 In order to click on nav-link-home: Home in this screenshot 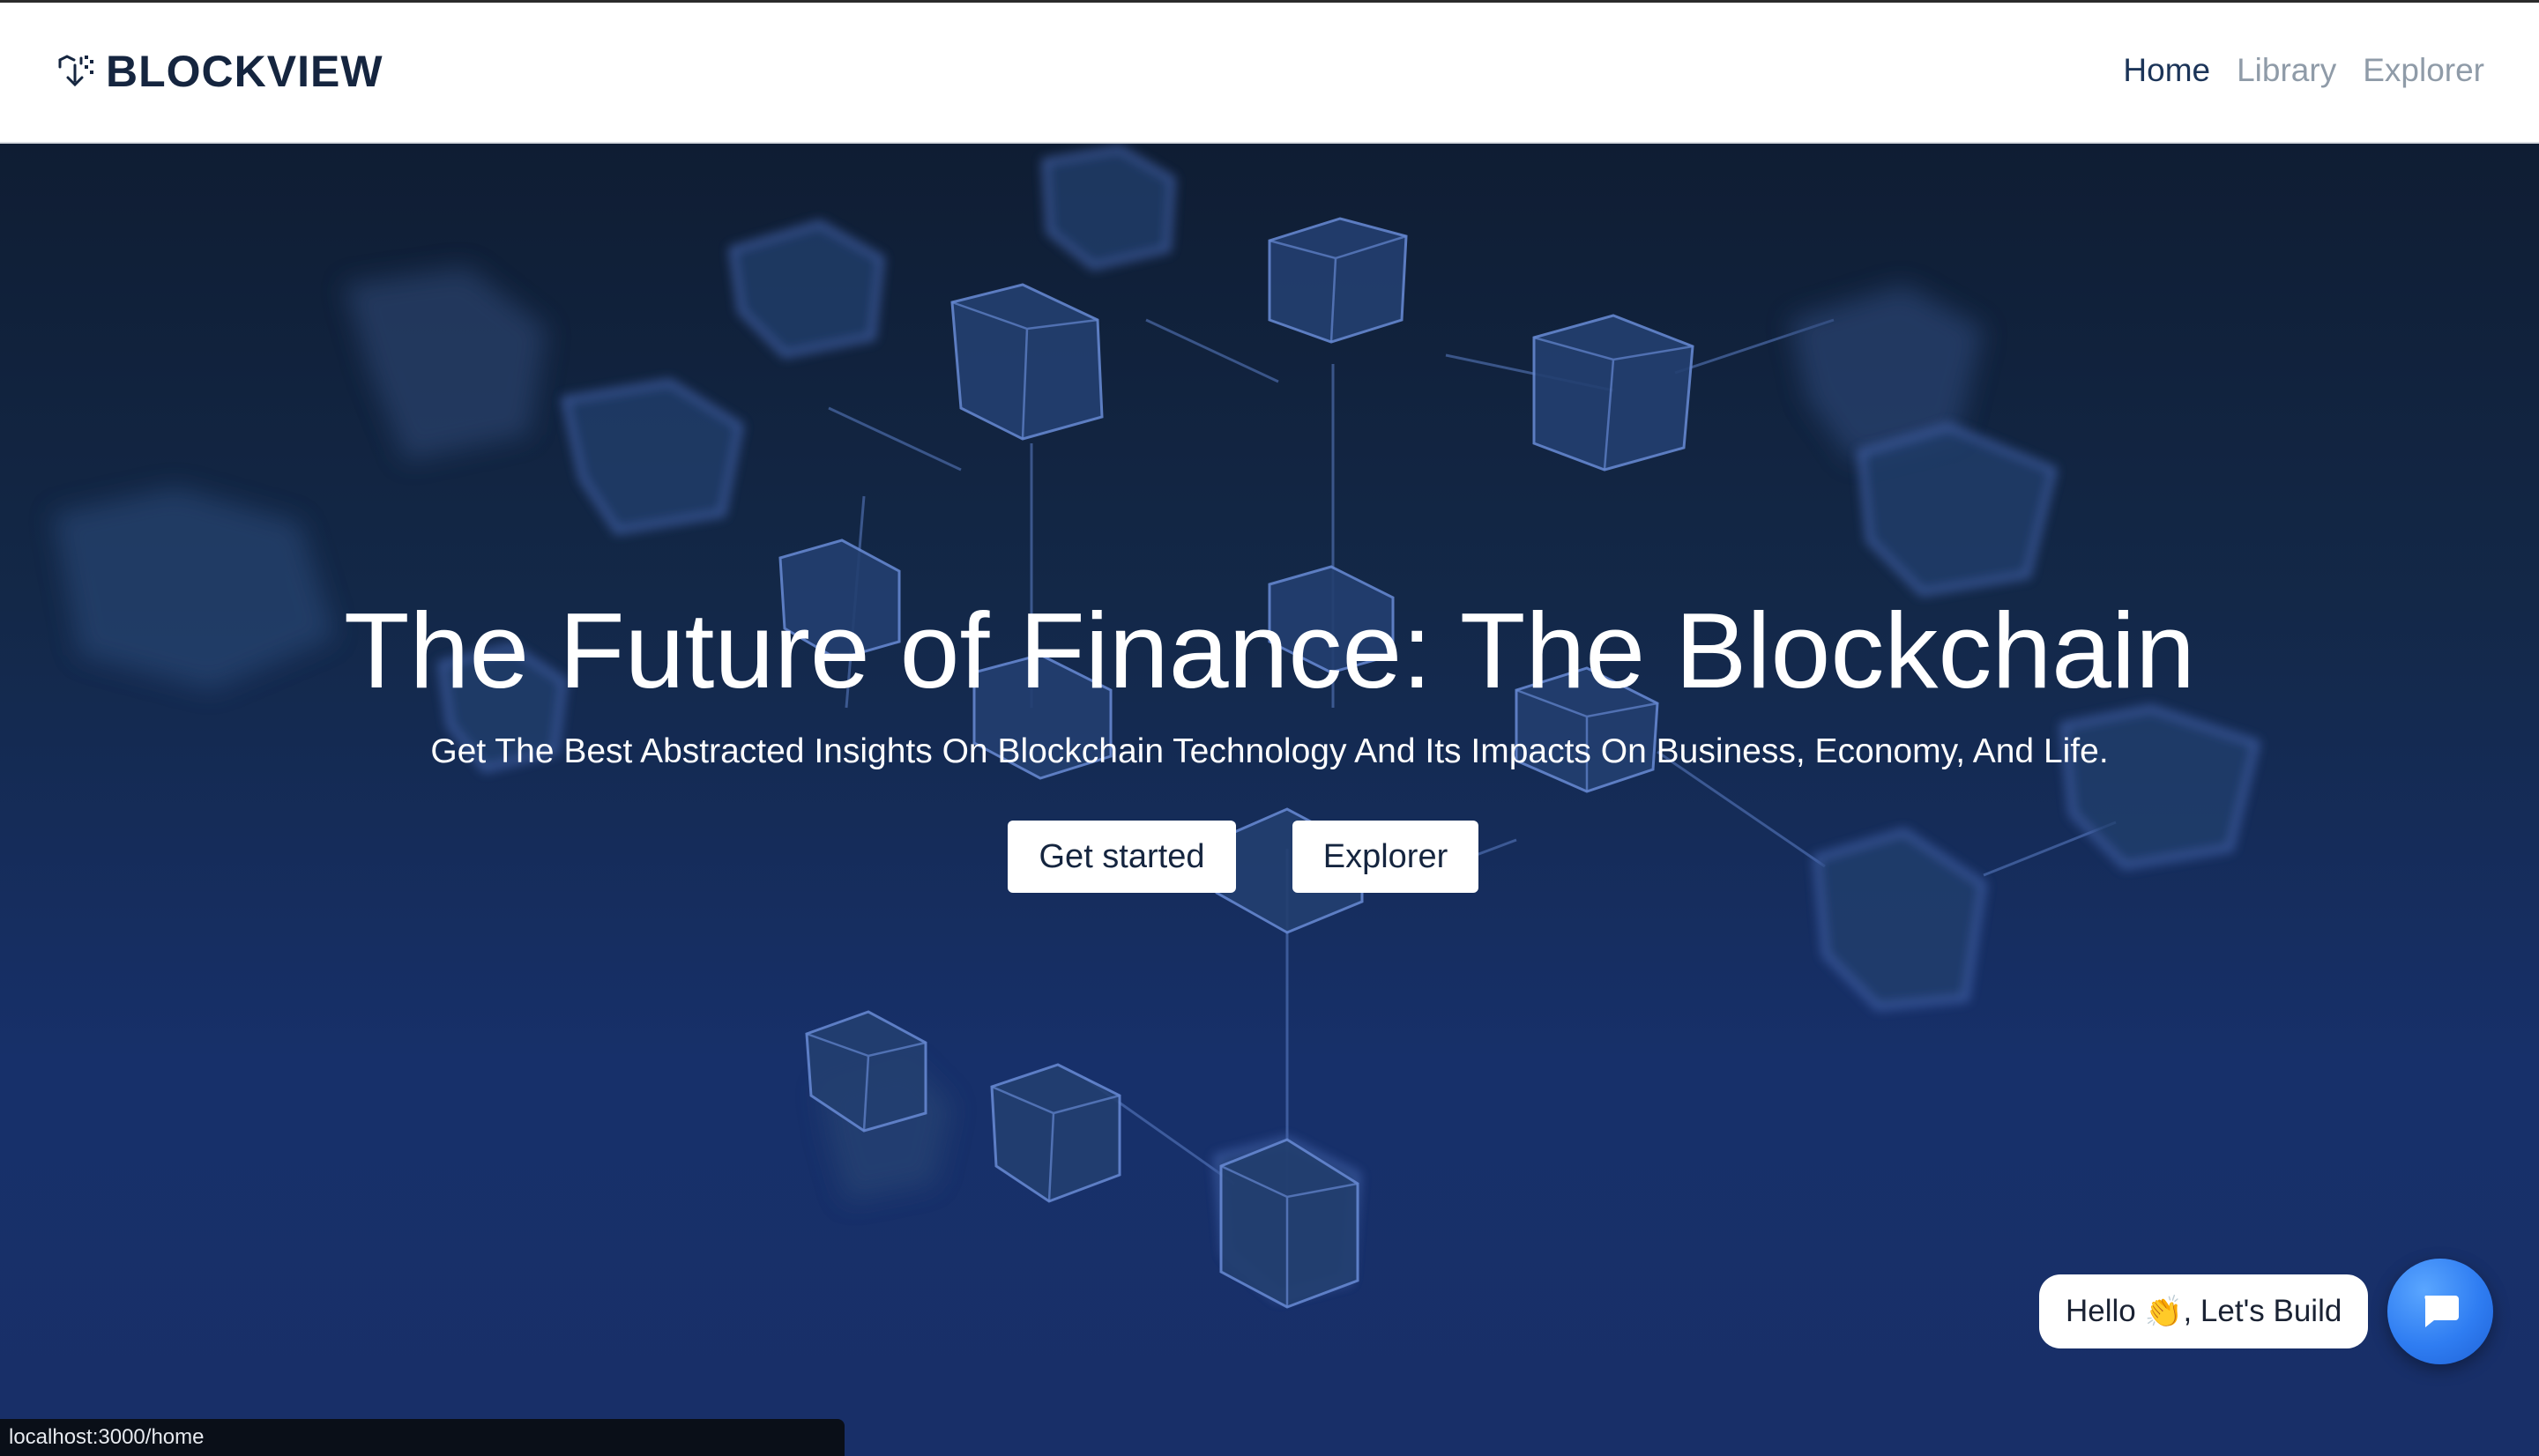, I will do `click(2166, 70)`.